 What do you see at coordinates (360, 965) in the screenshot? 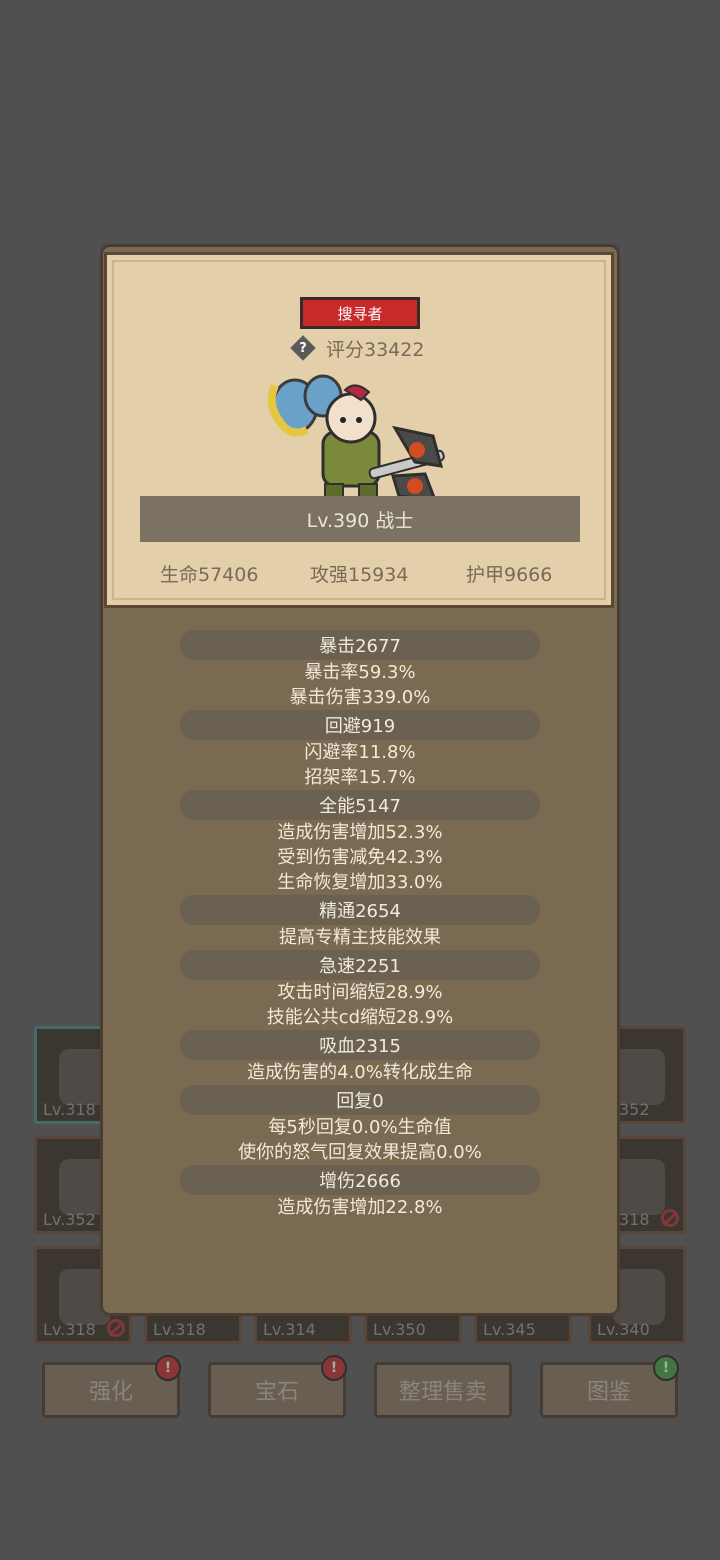
I see `stat-header-haste: 急速2251` at bounding box center [360, 965].